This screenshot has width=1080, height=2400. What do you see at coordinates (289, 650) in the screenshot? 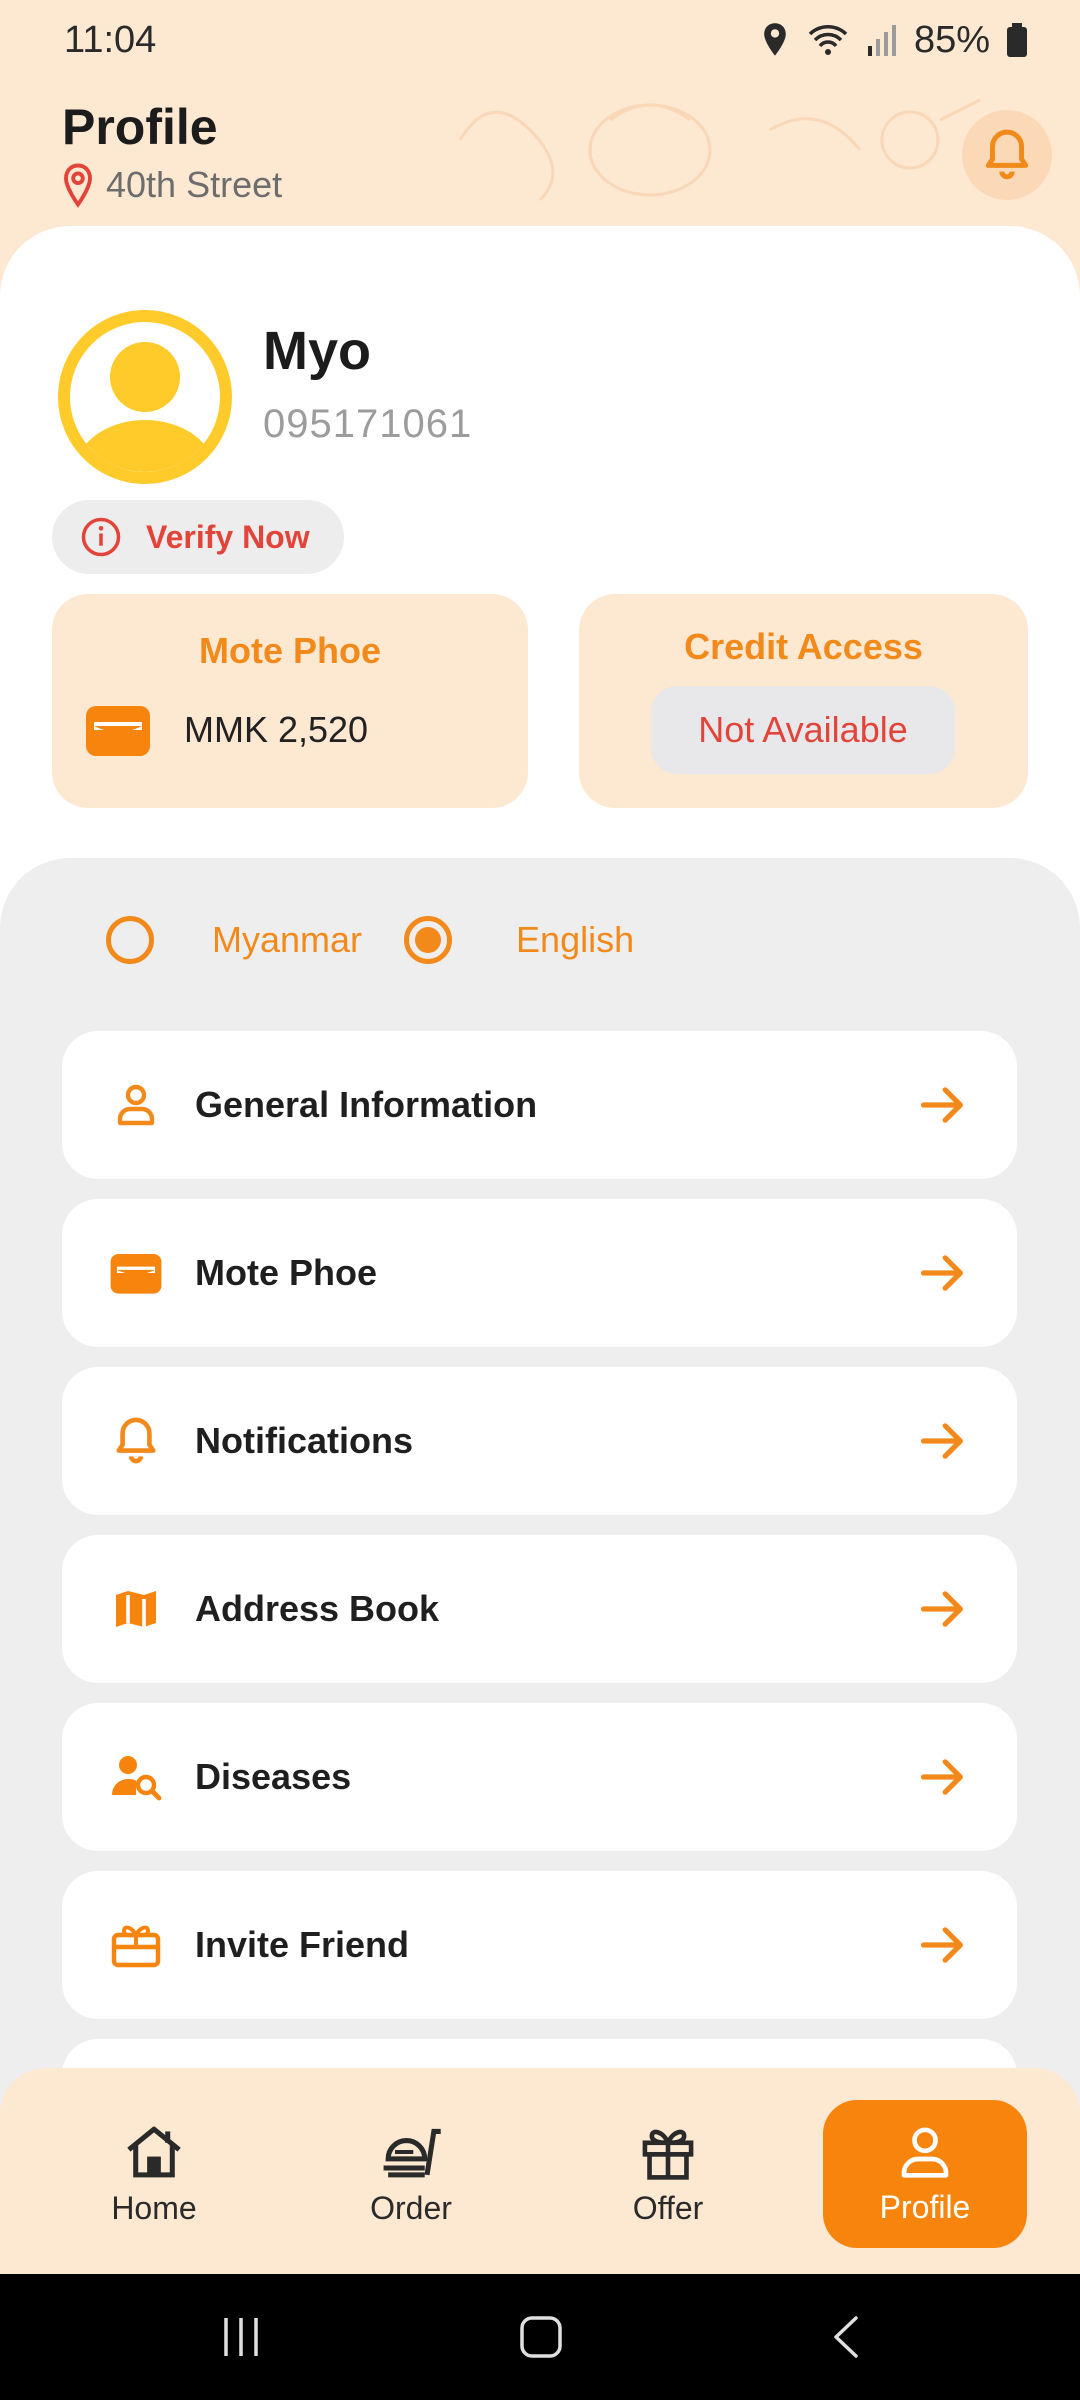
I see `wallet-title: Mote Phoe` at bounding box center [289, 650].